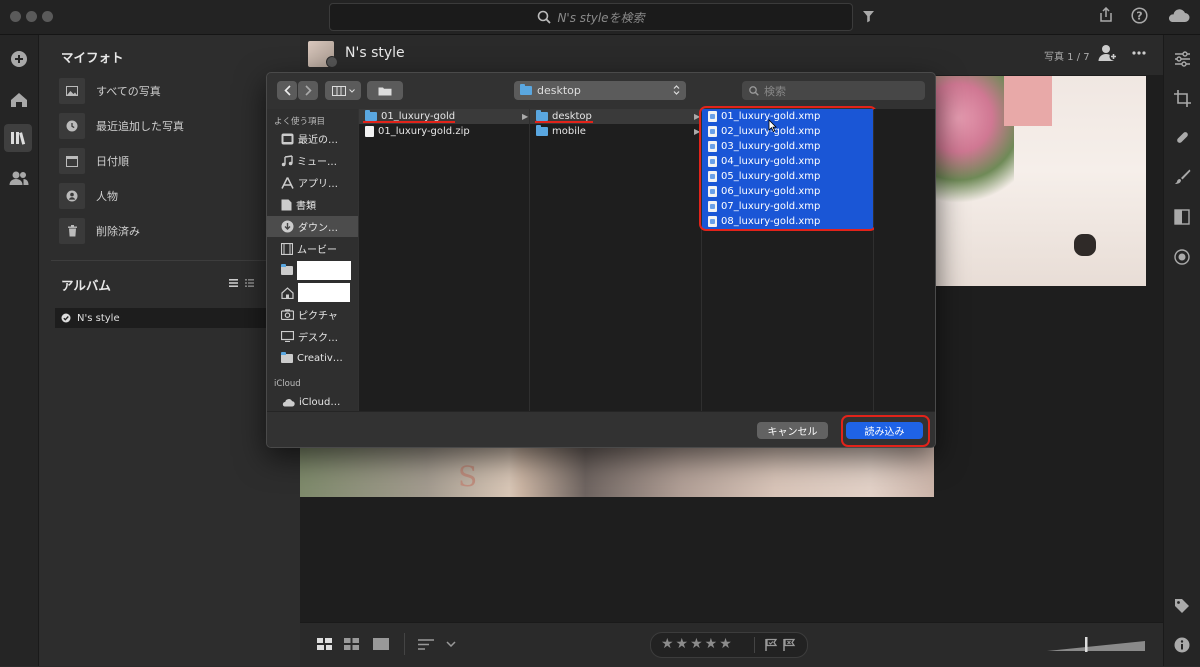 Image resolution: width=1200 pixels, height=667 pixels. What do you see at coordinates (312, 270) in the screenshot?
I see `sidebar-item-redacted-folder` at bounding box center [312, 270].